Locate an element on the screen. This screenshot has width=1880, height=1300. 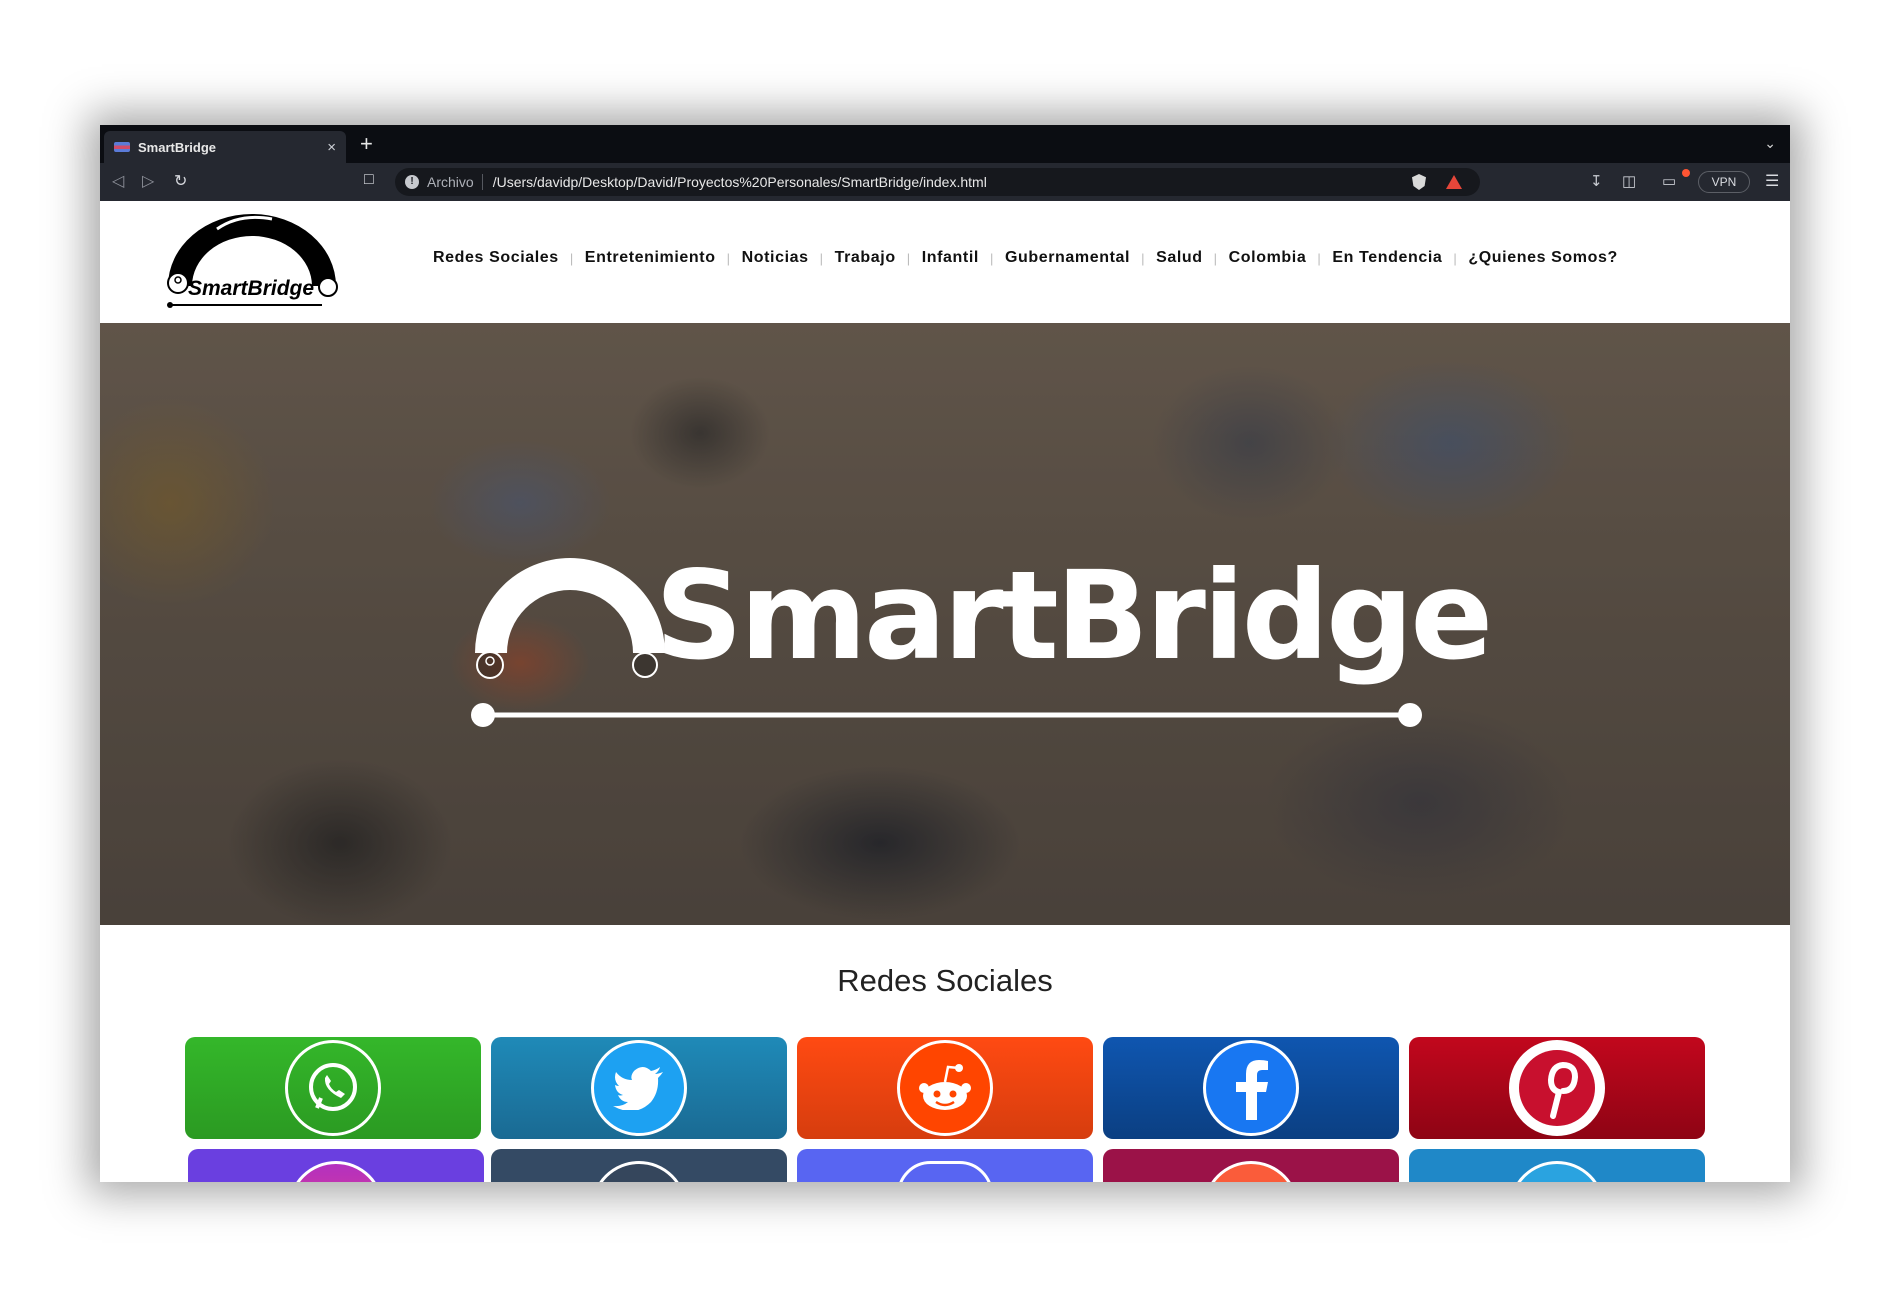
logo-text: SmartBridge is located at coordinates (251, 288).